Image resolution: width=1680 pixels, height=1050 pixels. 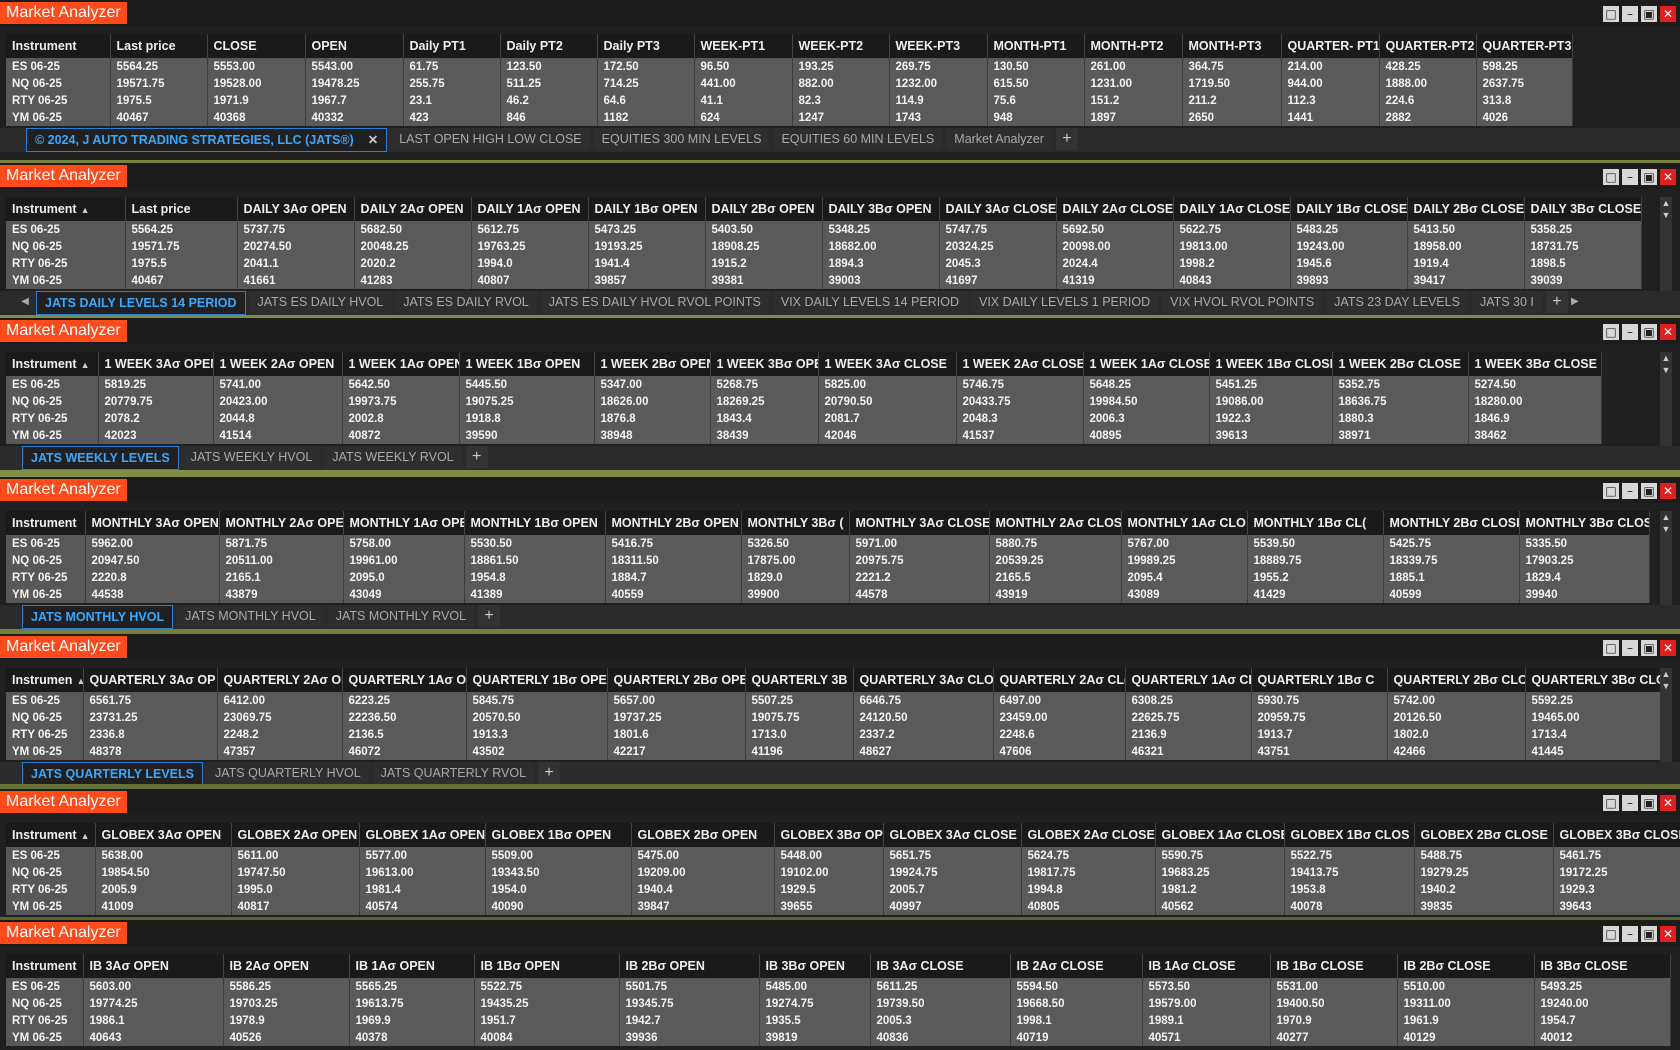 I want to click on tab: JATS QUARTERLY HVOL, so click(x=288, y=773).